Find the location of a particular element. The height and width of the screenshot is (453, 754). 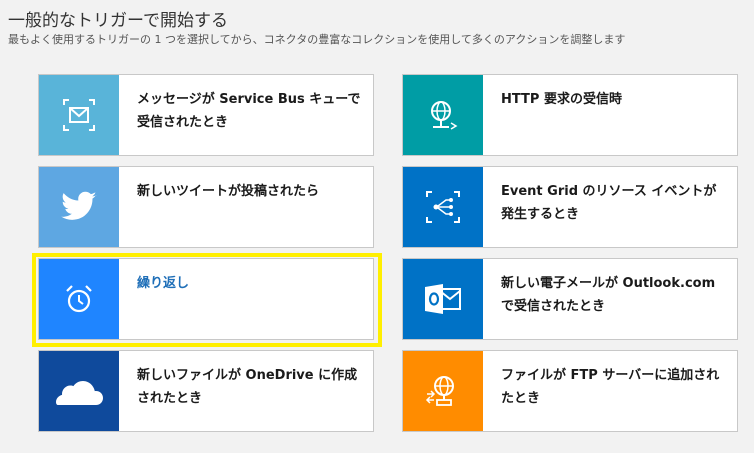

trigger-card-onedrive: 新しいファイルが OneDrive に作成されたとき is located at coordinates (206, 391).